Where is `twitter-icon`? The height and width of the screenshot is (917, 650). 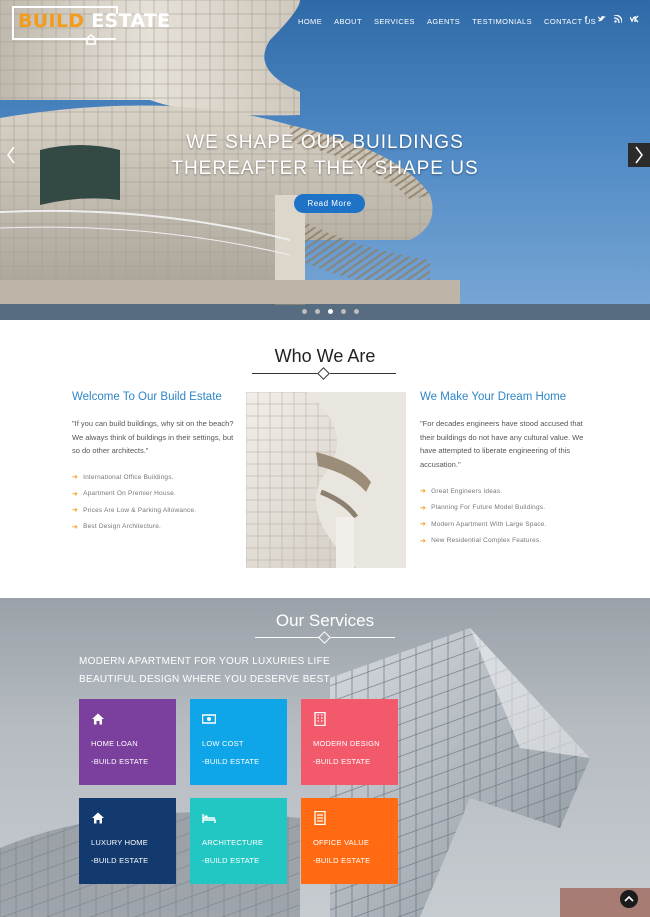 twitter-icon is located at coordinates (602, 20).